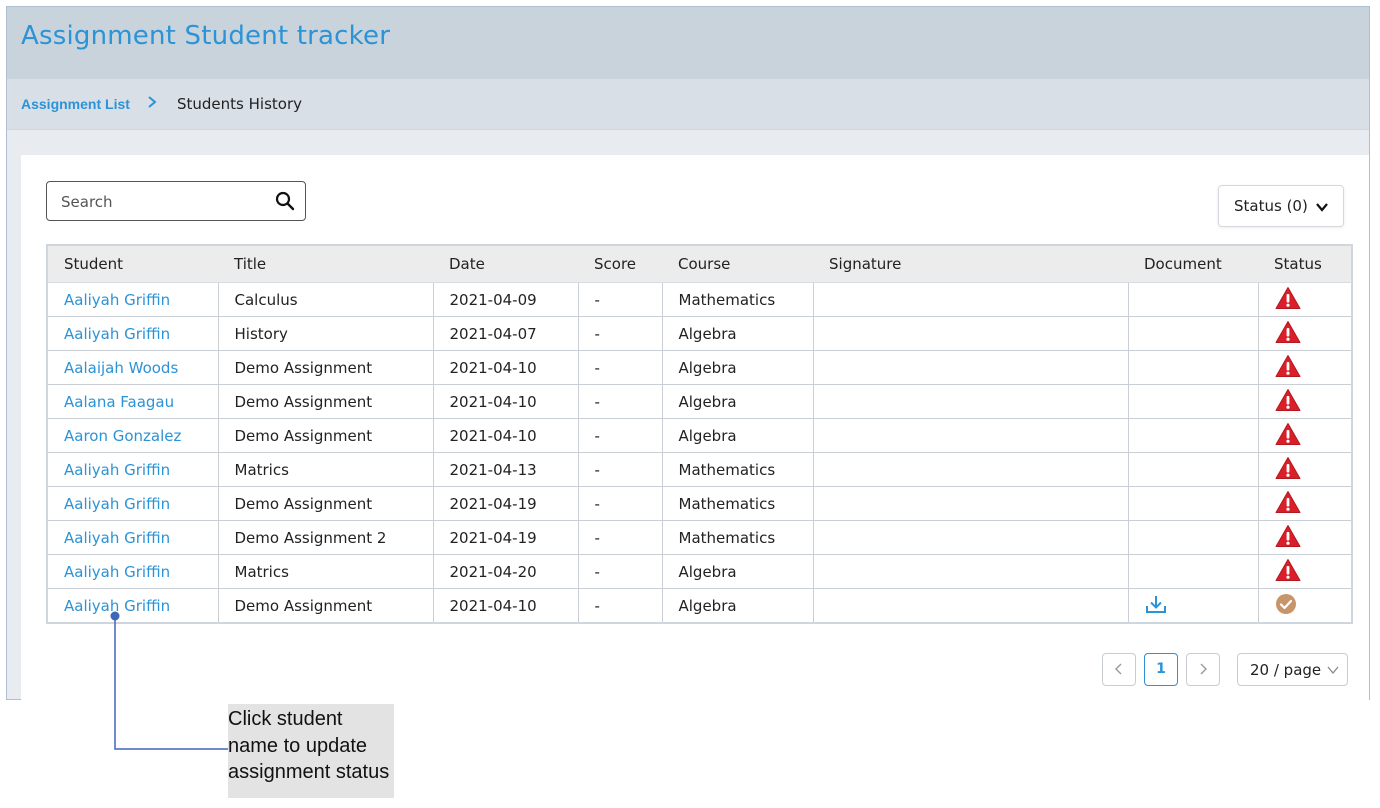  I want to click on breadcrumb-assignment-list-link: Assignment List, so click(75, 104).